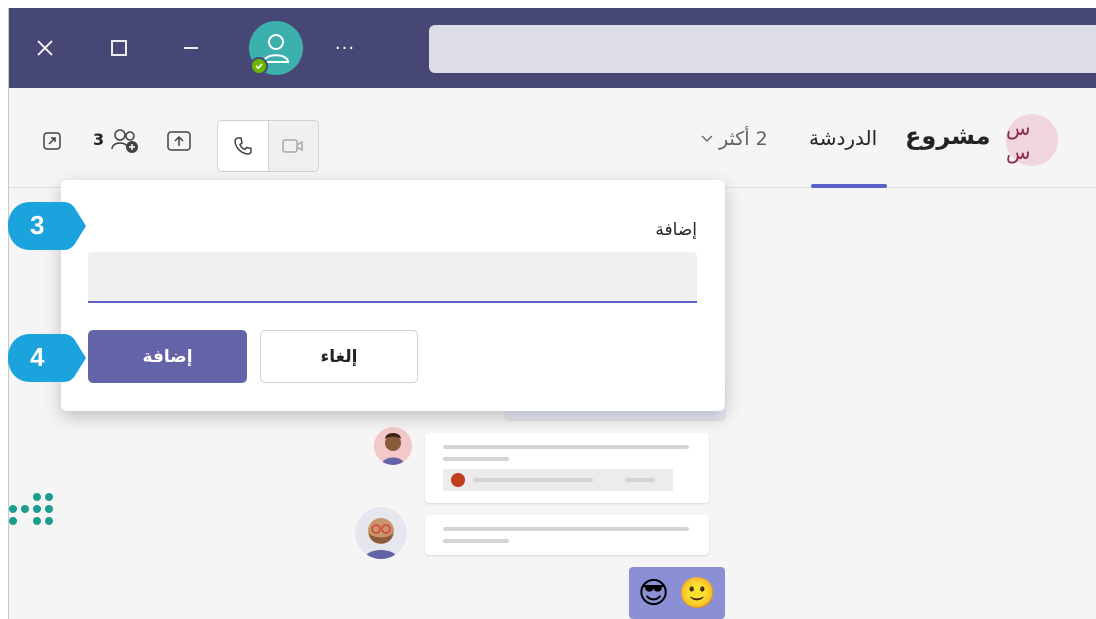 This screenshot has width=1096, height=619. What do you see at coordinates (948, 136) in the screenshot?
I see `chat-title: مشروع` at bounding box center [948, 136].